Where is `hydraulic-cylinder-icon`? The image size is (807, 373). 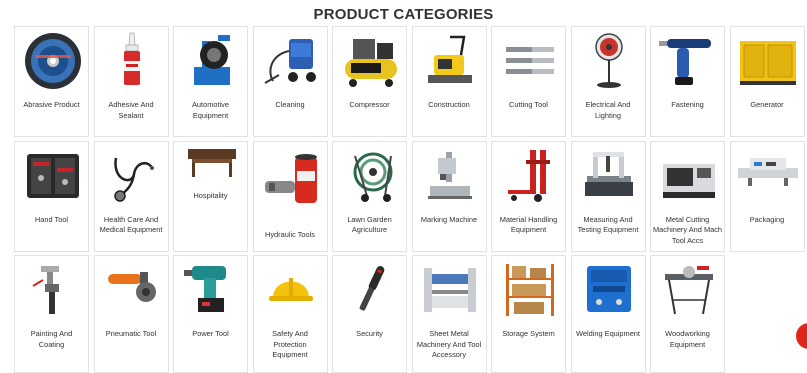 hydraulic-cylinder-icon is located at coordinates (290, 182).